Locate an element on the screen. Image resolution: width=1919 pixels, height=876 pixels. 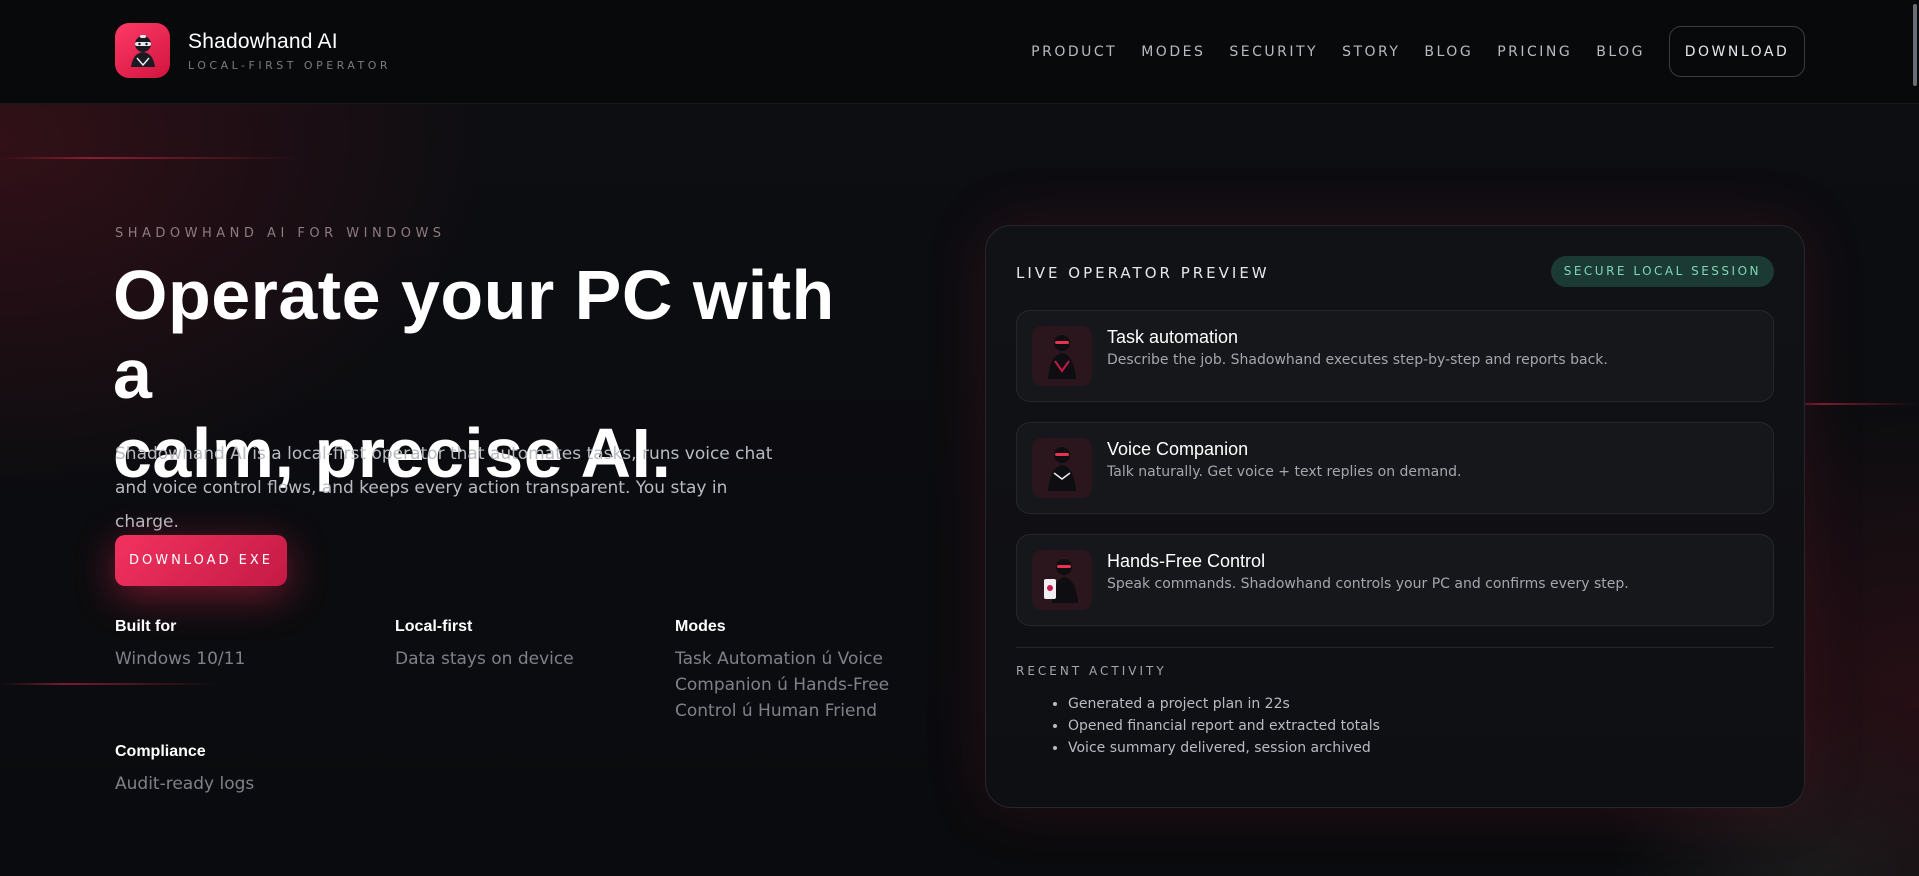
panel-title: LIVE OPERATOR PREVIEW is located at coordinates (1143, 273).